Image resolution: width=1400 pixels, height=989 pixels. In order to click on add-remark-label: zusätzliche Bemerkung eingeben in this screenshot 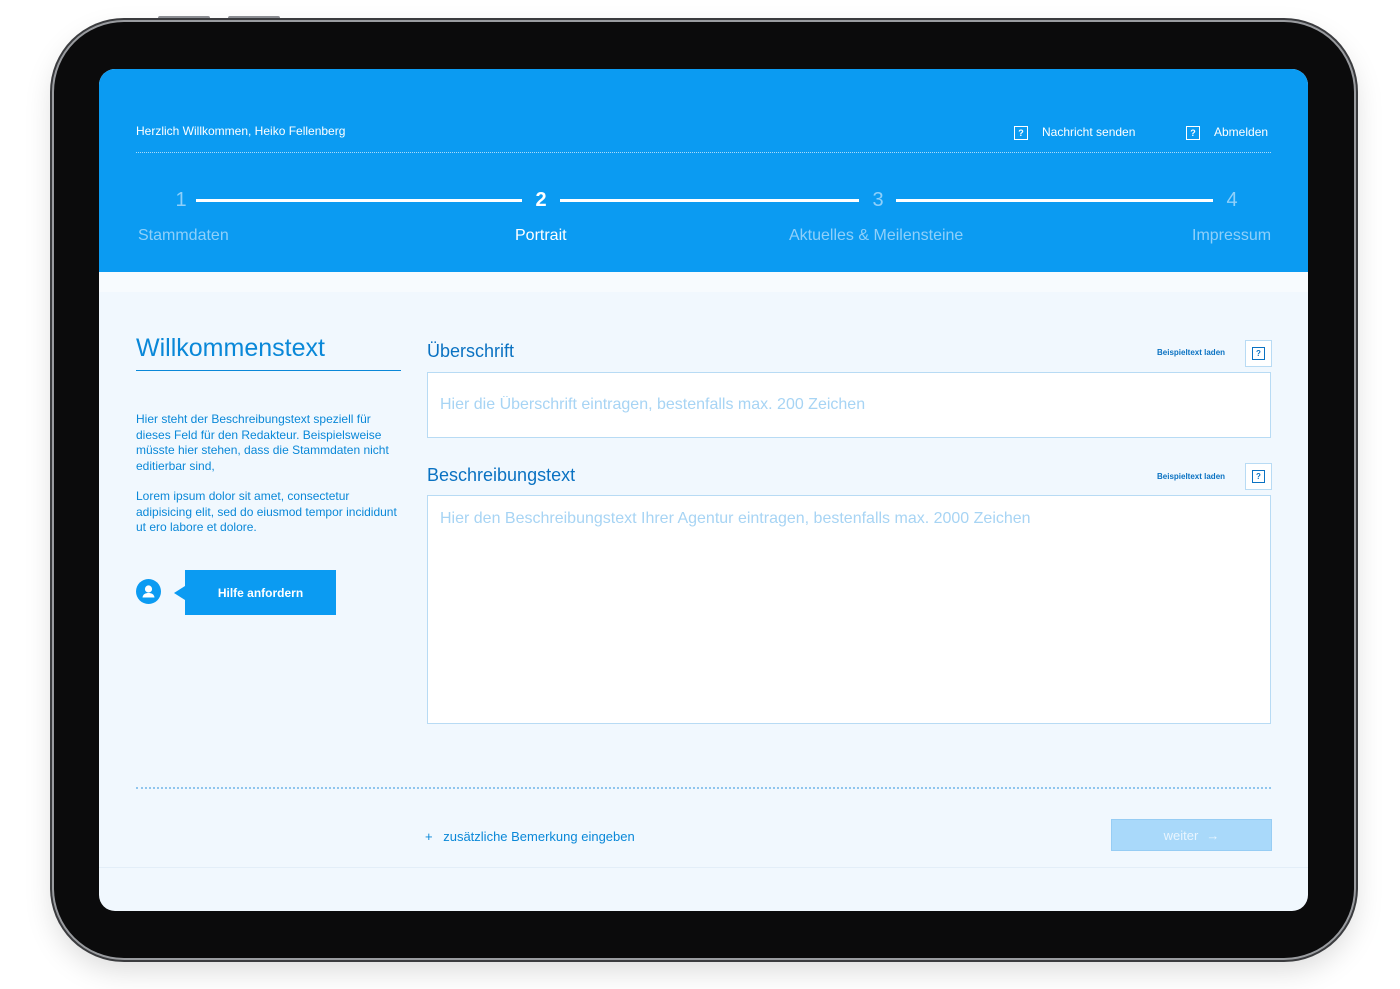, I will do `click(539, 836)`.